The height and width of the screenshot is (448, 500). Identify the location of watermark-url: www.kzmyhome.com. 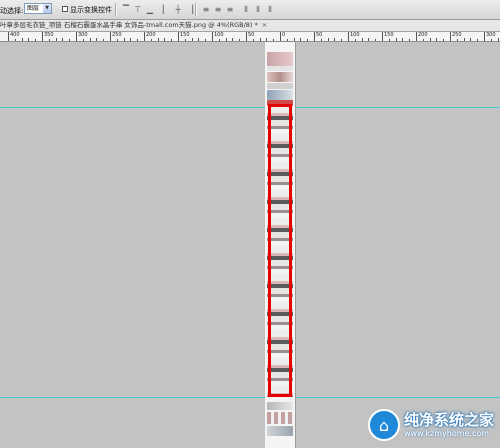
(446, 433).